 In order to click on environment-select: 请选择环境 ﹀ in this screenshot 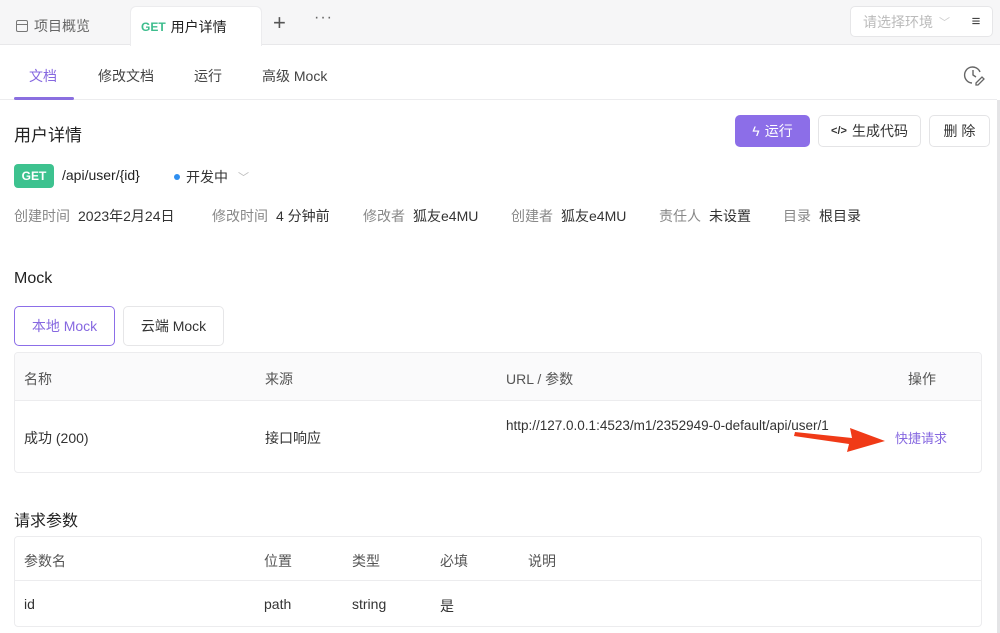, I will do `click(905, 21)`.